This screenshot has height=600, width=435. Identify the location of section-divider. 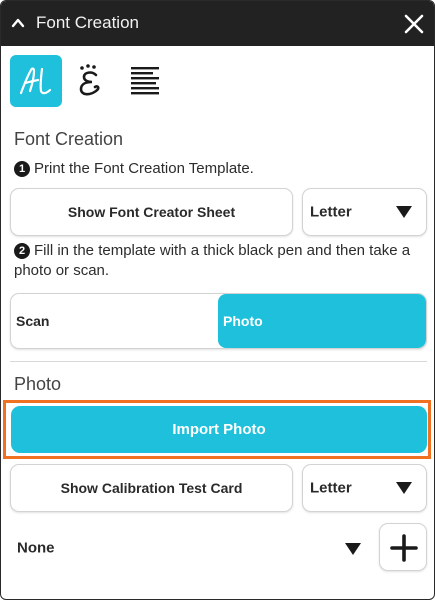
(218, 361).